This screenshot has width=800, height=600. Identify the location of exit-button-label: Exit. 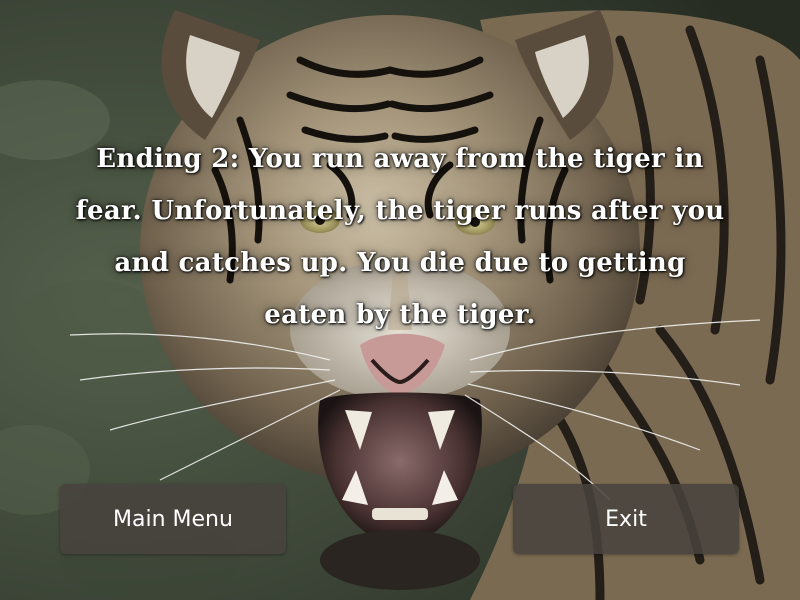
(626, 519).